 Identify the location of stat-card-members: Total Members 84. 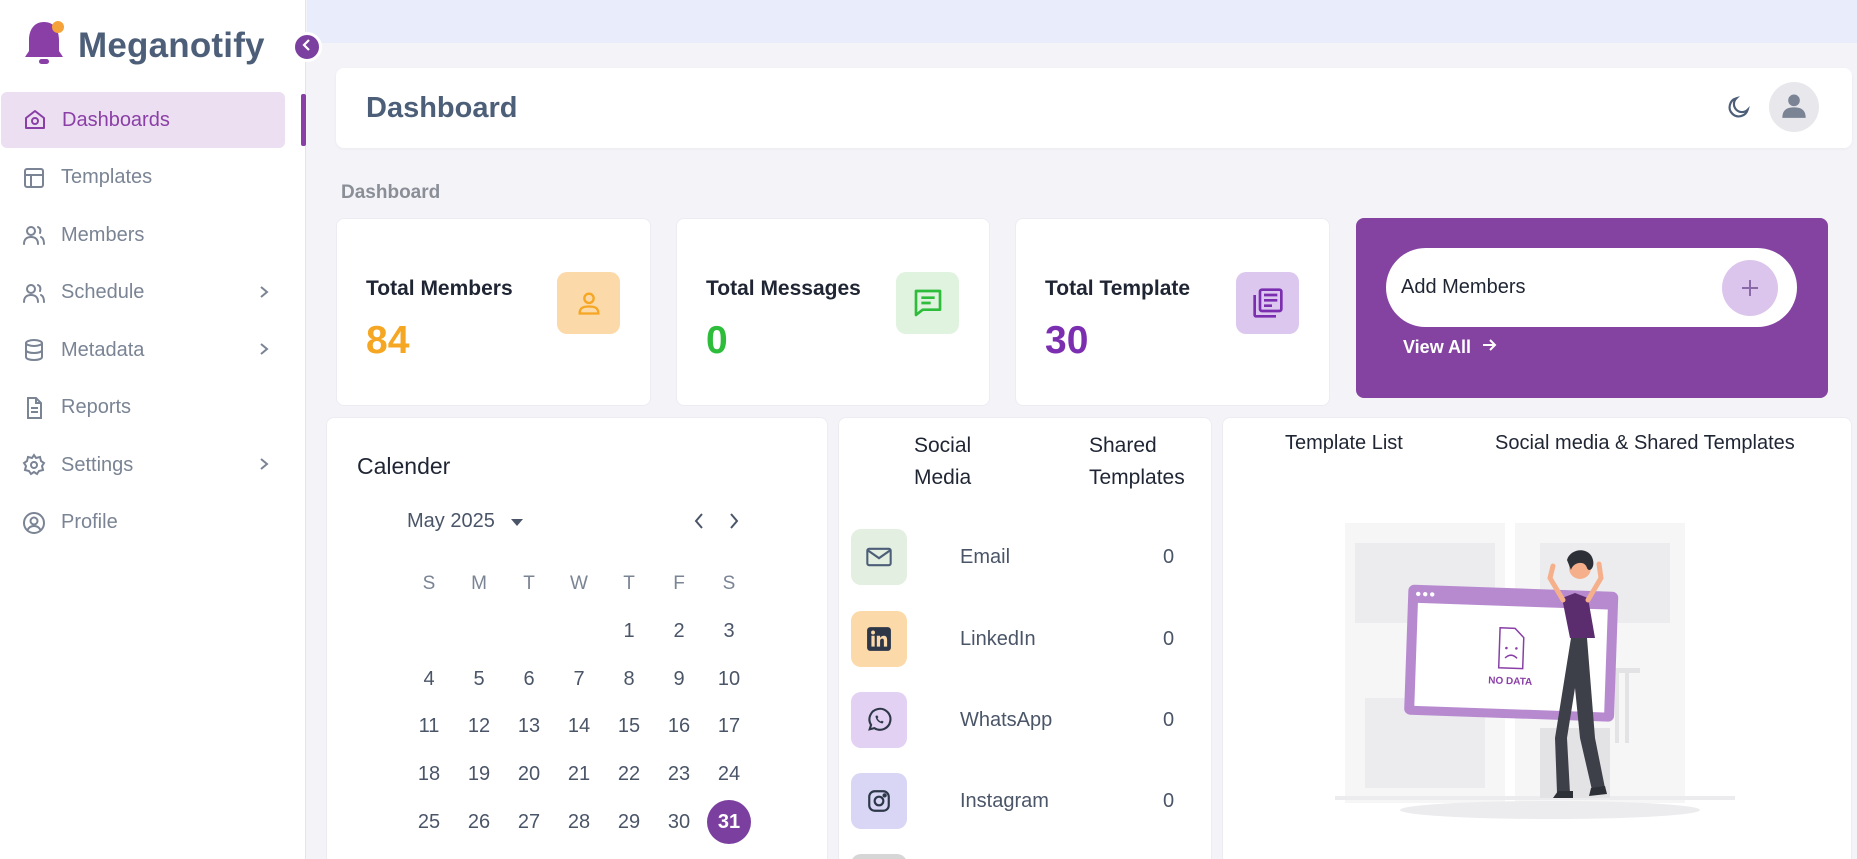
(493, 312).